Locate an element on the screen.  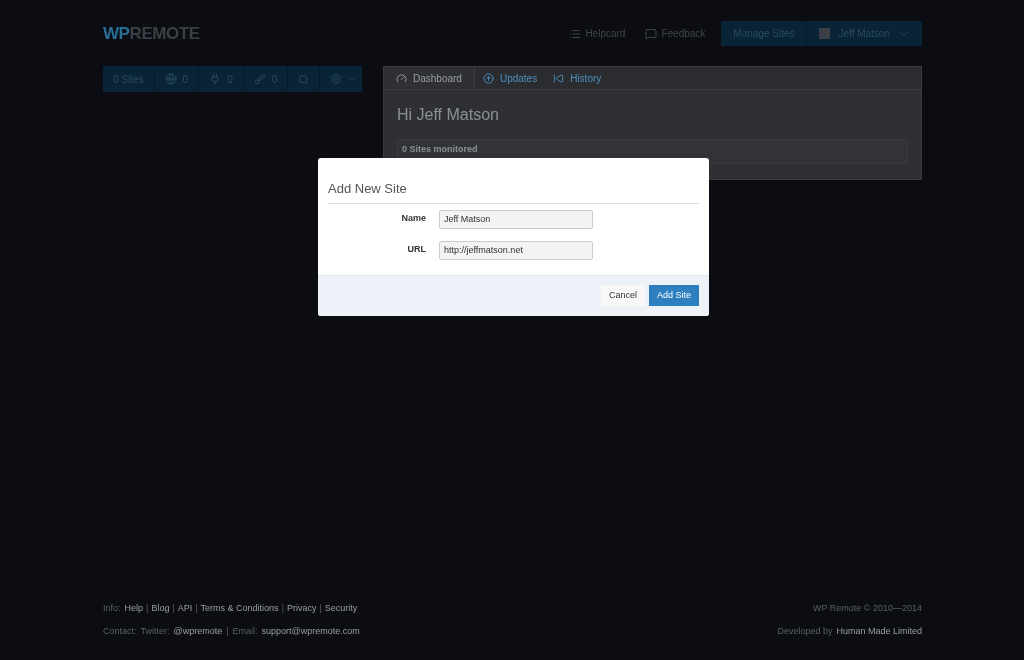
footer-link: Terms & Conditions is located at coordinates (239, 609).